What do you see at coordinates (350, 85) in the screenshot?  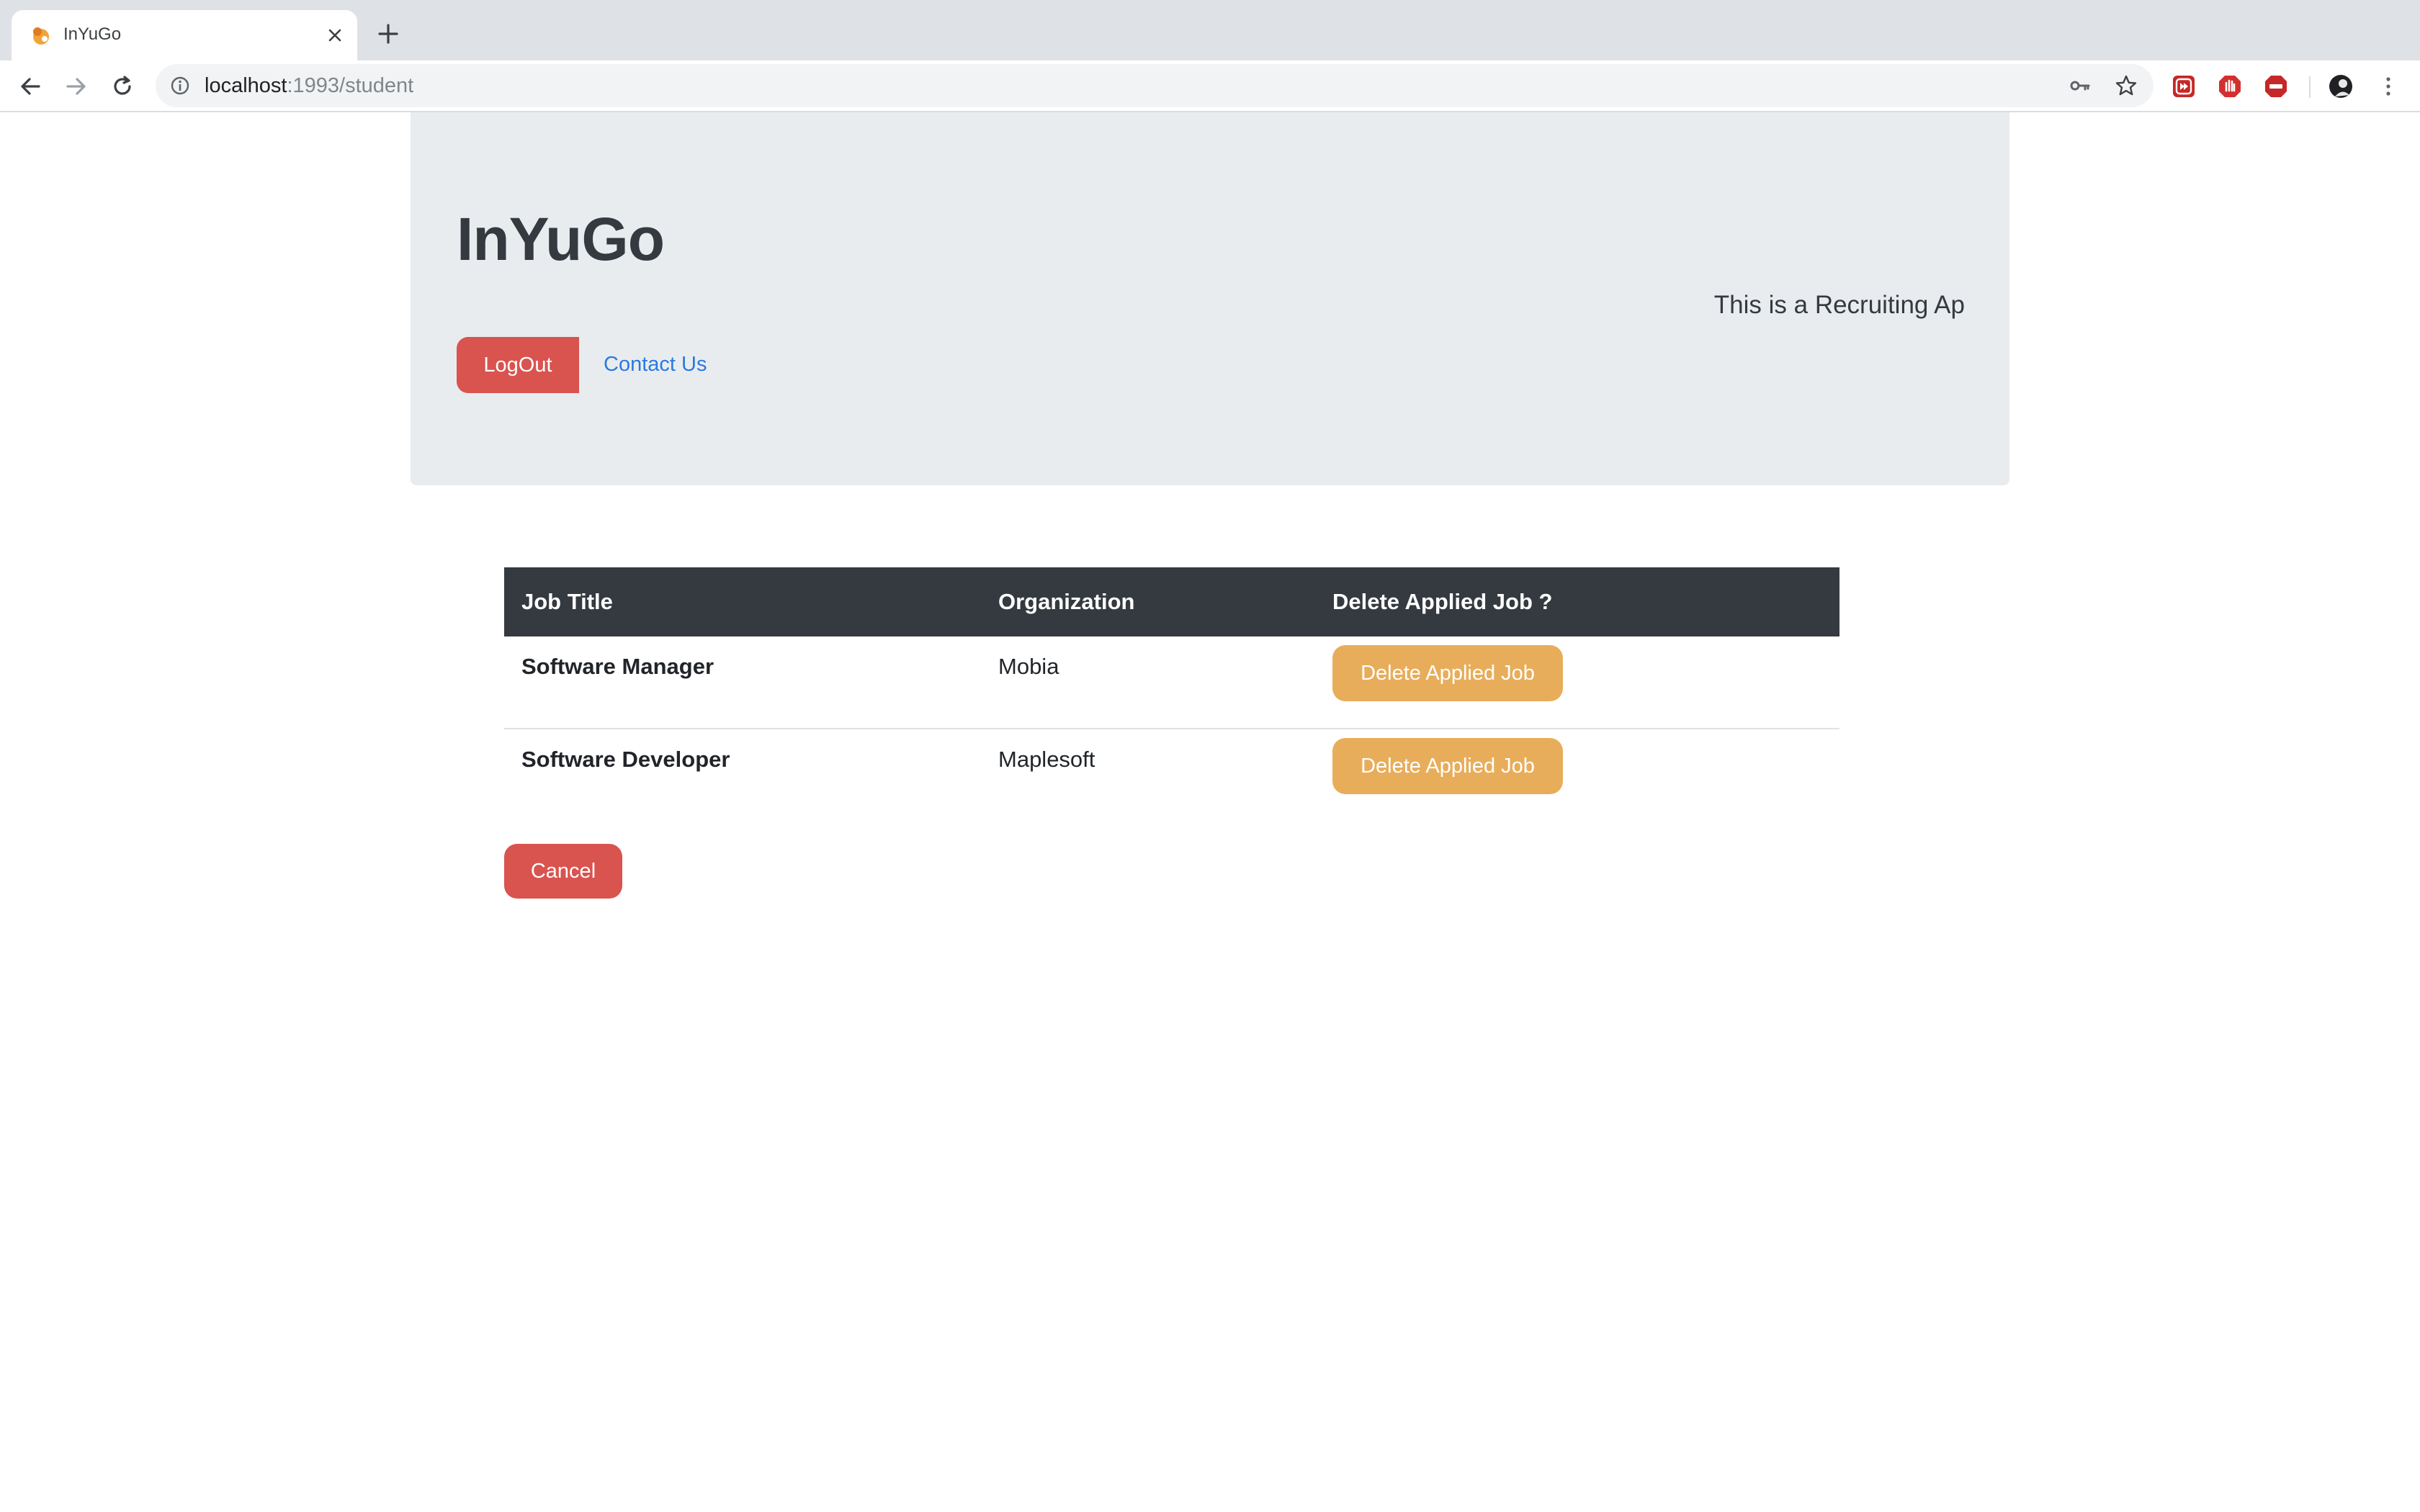 I see `url-path: :1993/student` at bounding box center [350, 85].